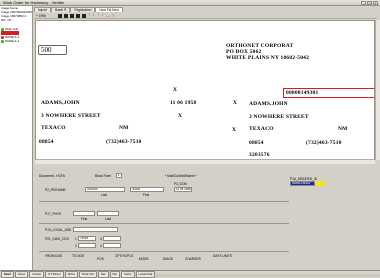 The image size is (380, 278). What do you see at coordinates (54, 256) in the screenshot?
I see `col-from-dos: FROM DOS` at bounding box center [54, 256].